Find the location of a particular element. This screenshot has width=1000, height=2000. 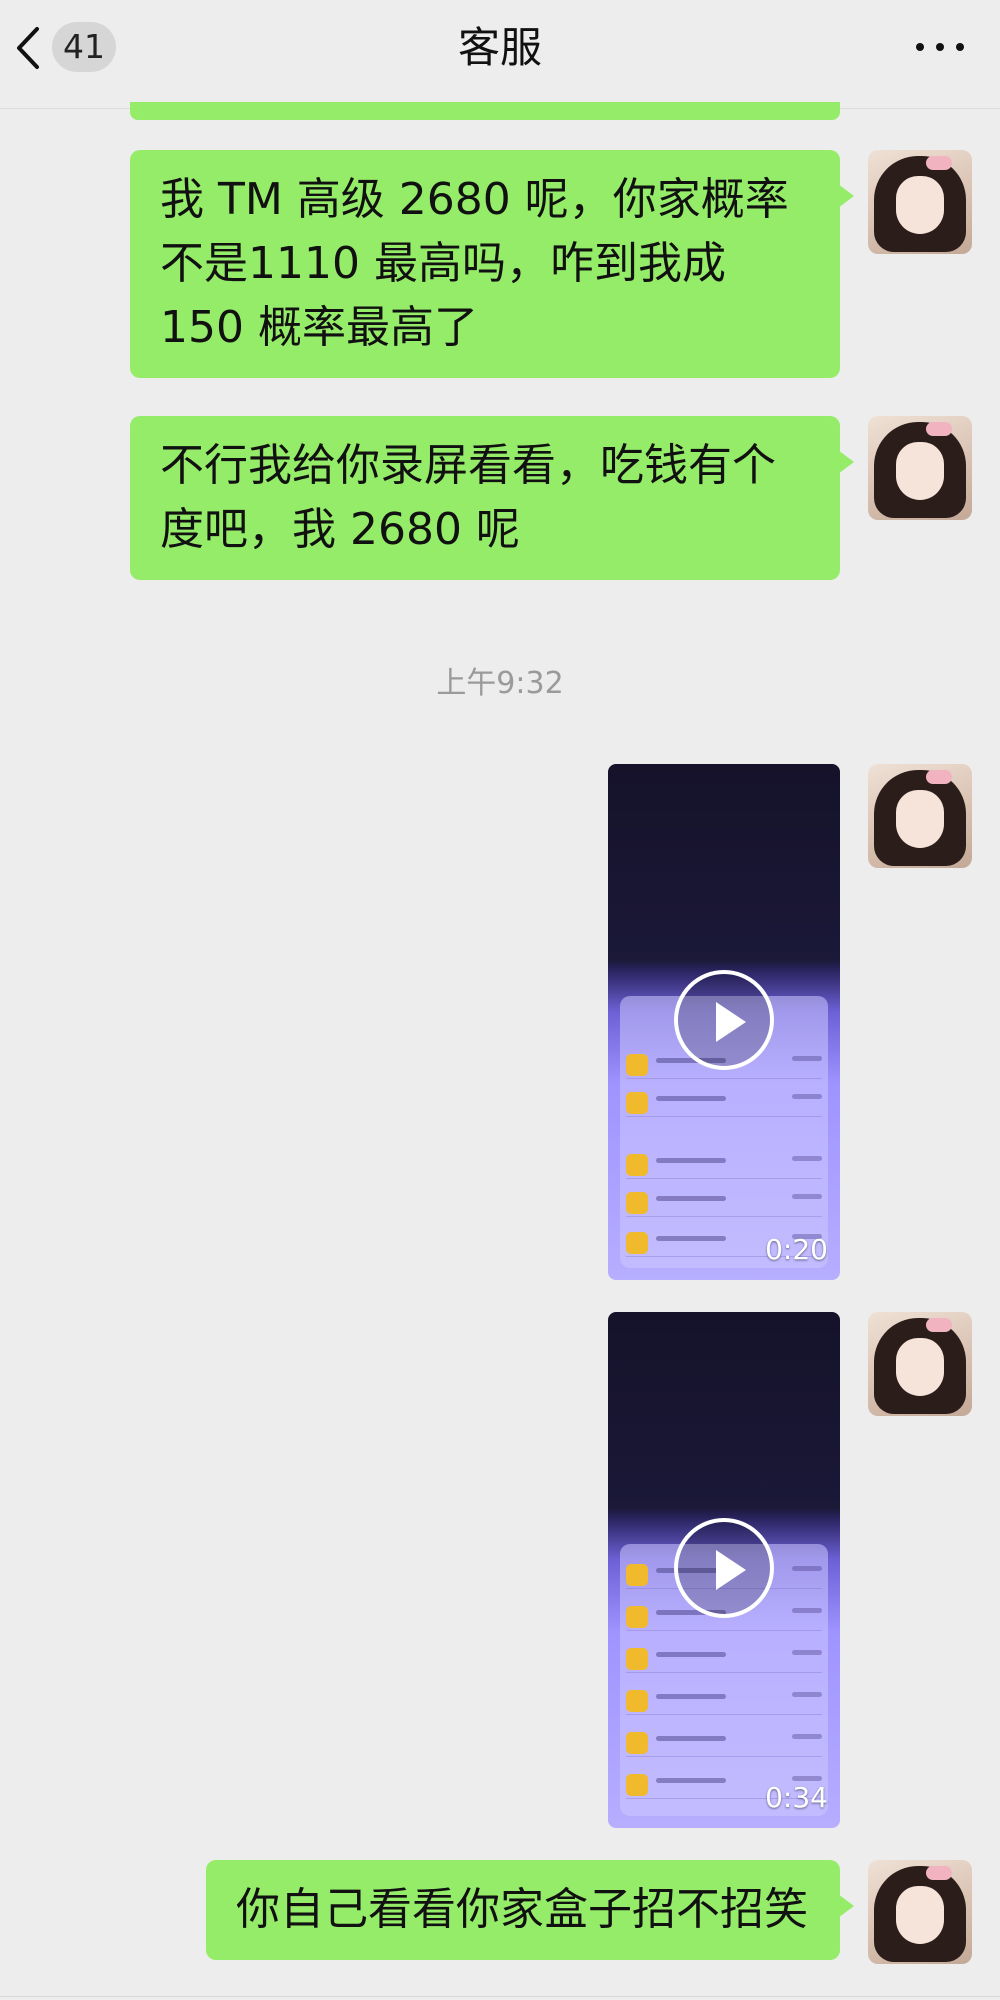

video-duration: 0:20 is located at coordinates (796, 1249).